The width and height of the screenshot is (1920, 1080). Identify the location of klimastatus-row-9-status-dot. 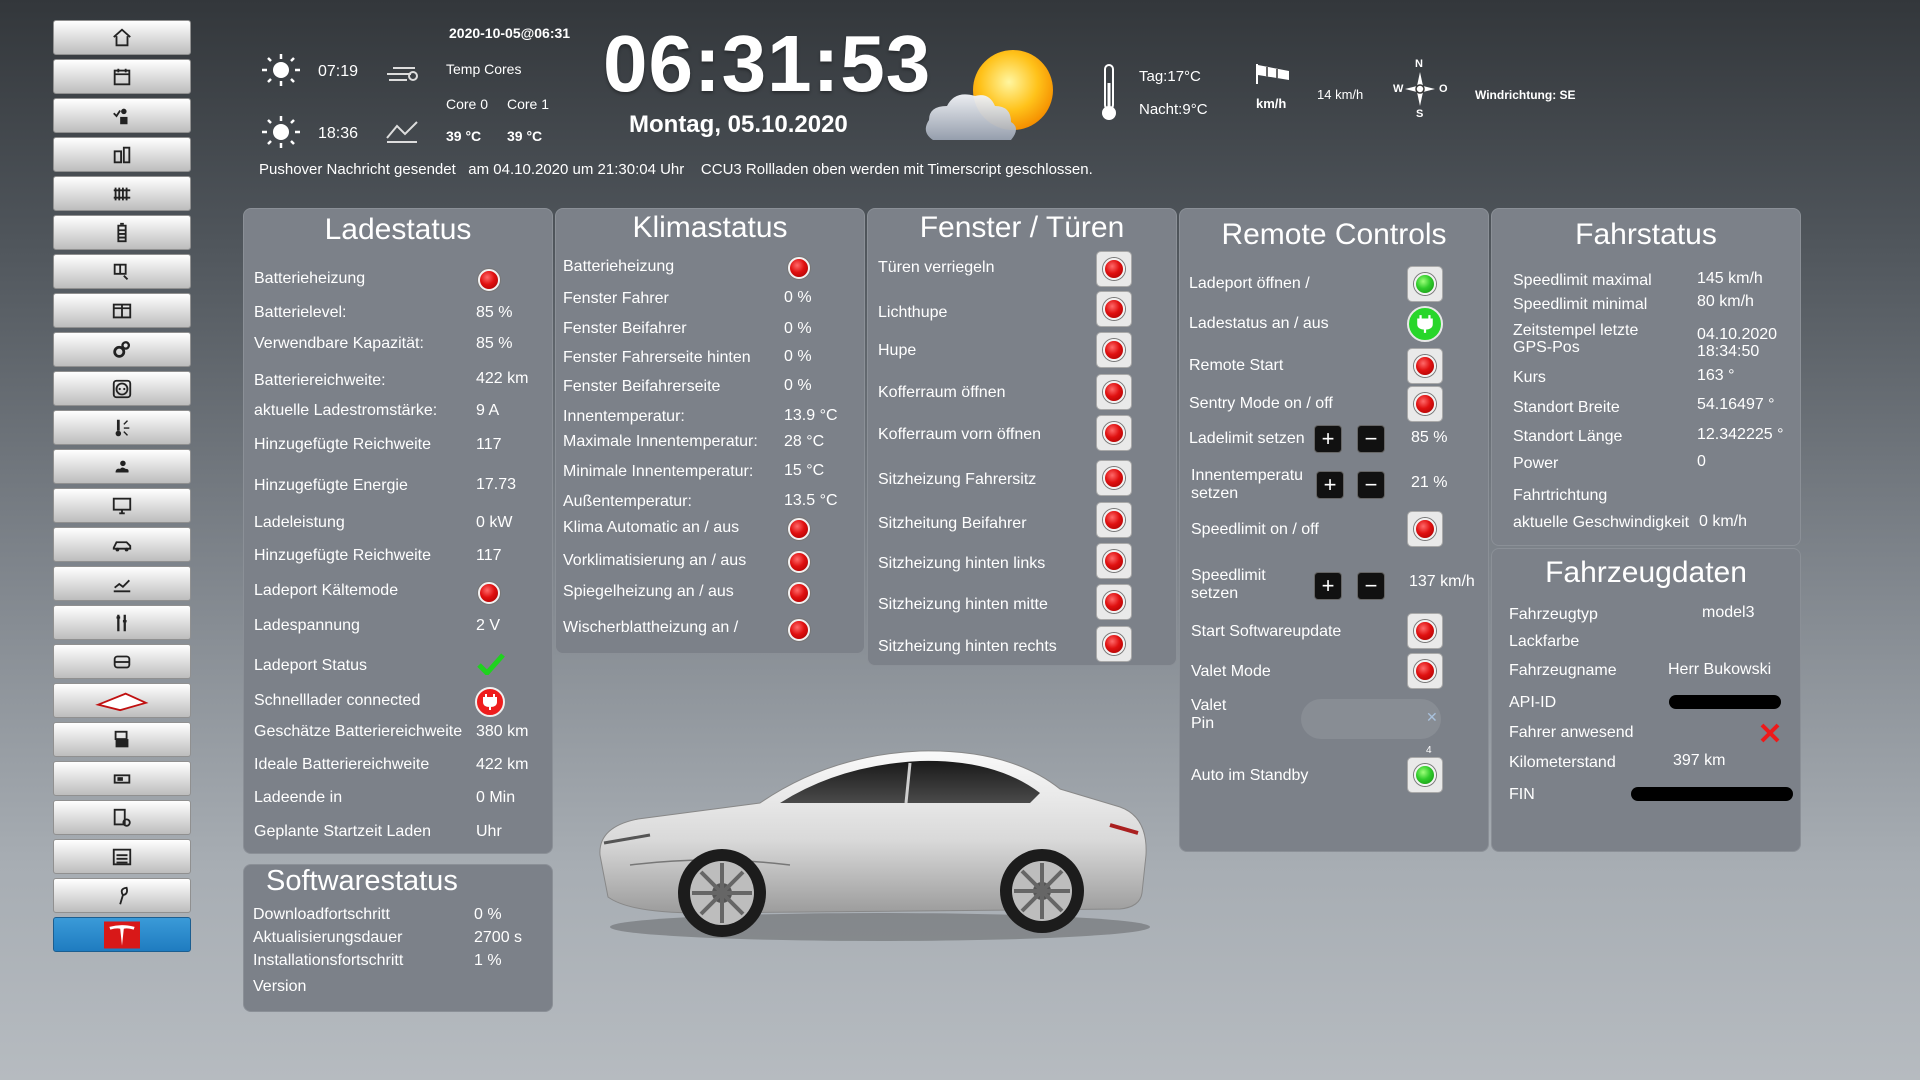
(799, 529).